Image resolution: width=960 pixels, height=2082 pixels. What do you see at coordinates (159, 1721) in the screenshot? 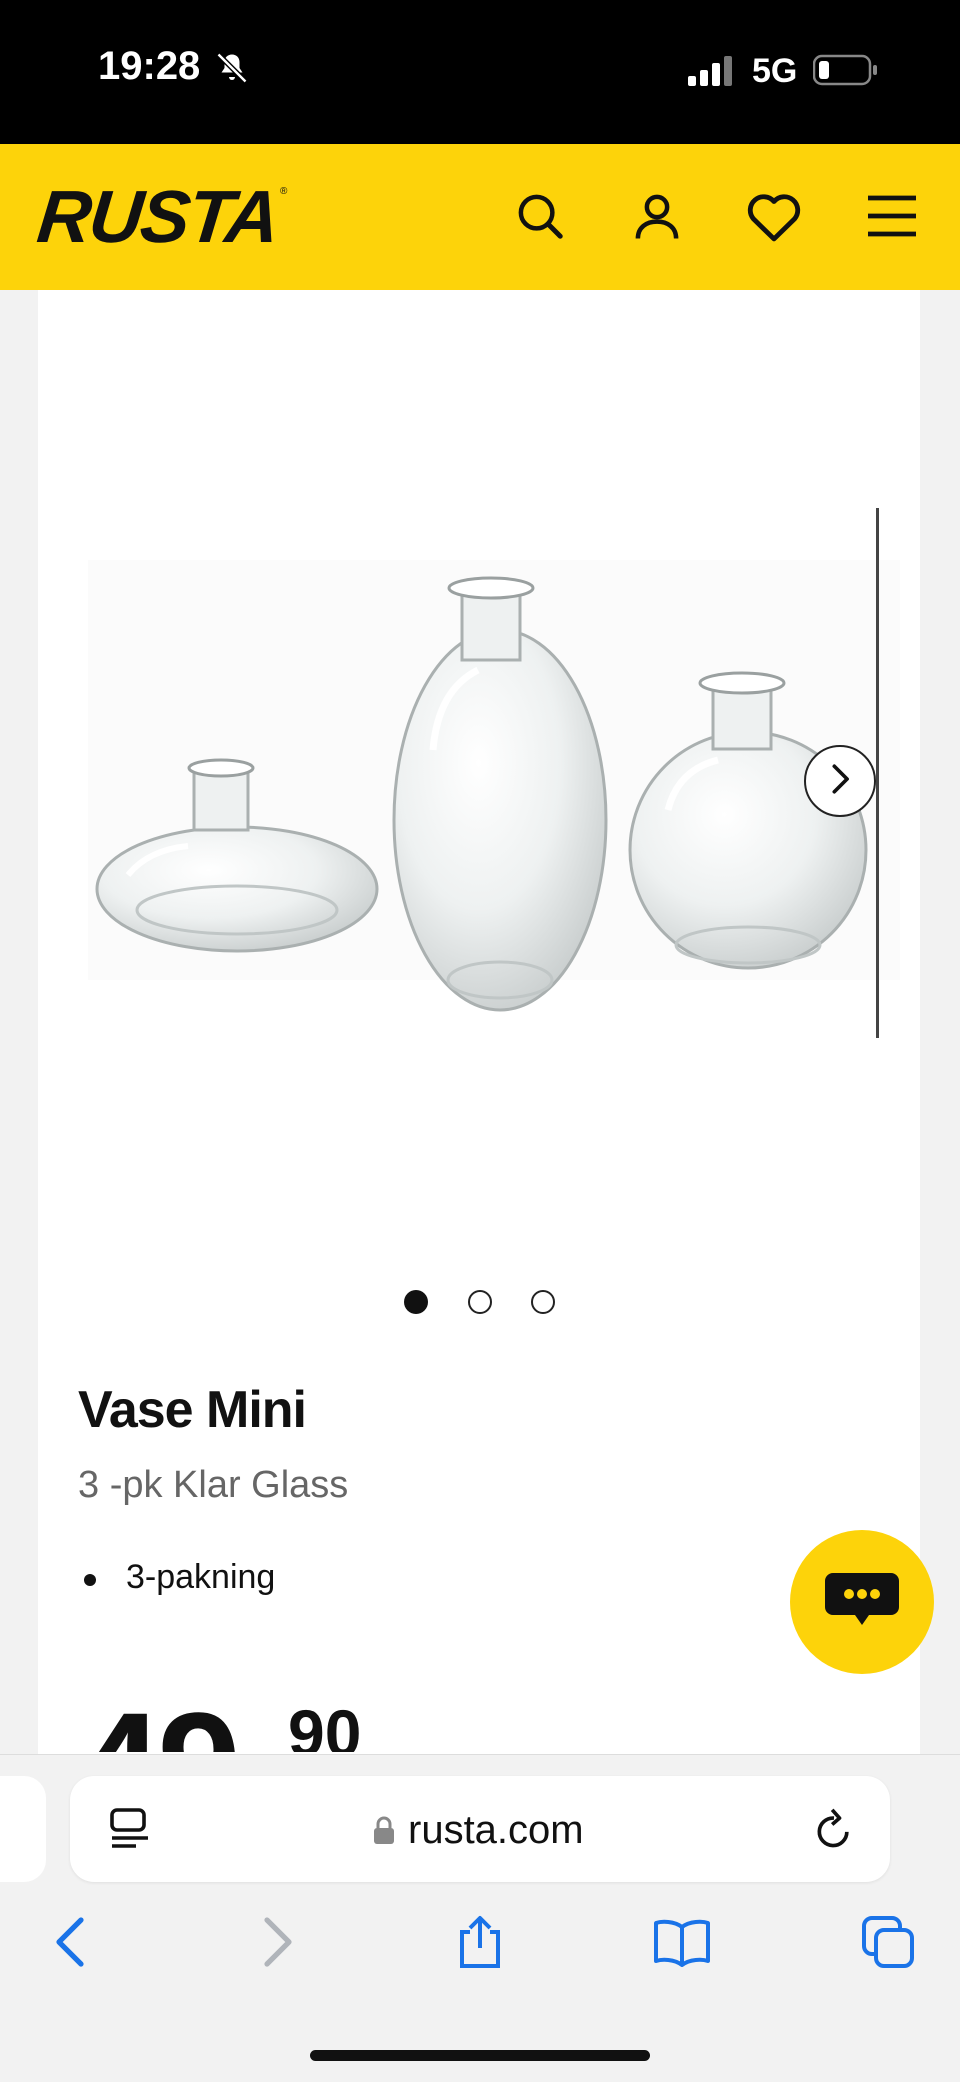
I see `price-main: 49` at bounding box center [159, 1721].